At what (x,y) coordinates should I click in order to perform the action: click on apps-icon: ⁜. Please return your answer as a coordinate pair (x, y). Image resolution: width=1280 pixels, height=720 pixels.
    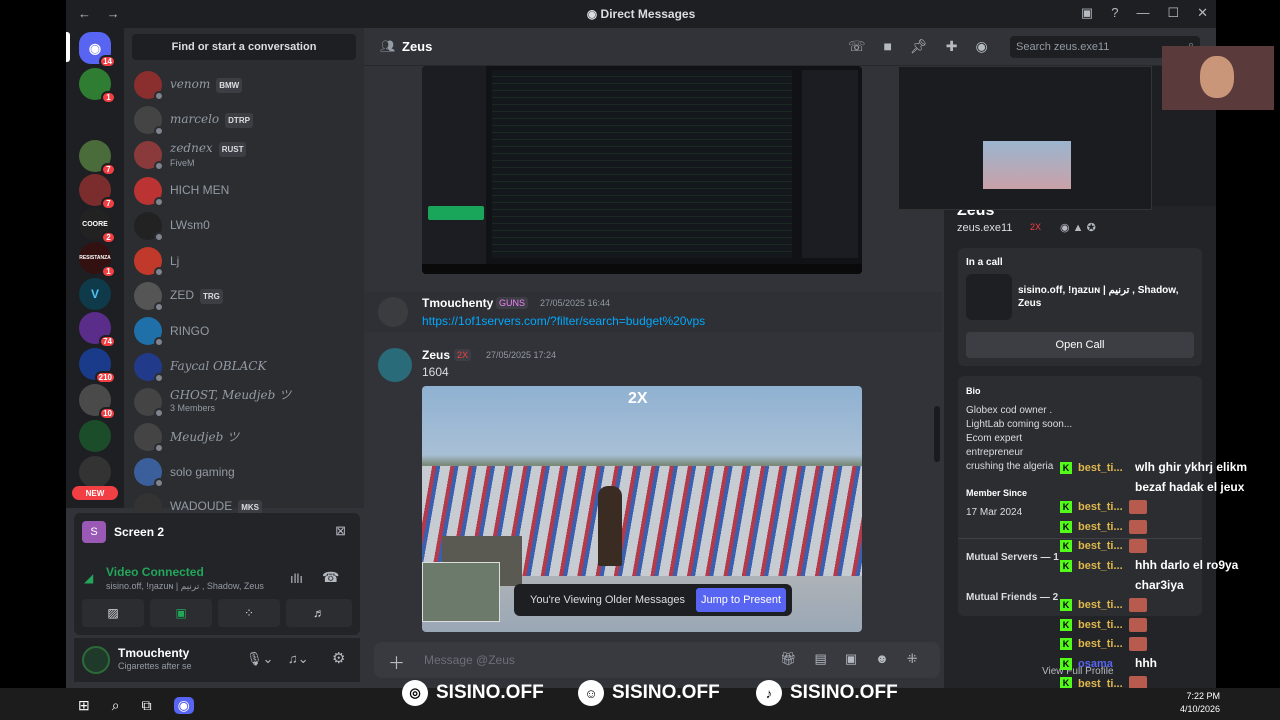
    Looking at the image, I should click on (912, 659).